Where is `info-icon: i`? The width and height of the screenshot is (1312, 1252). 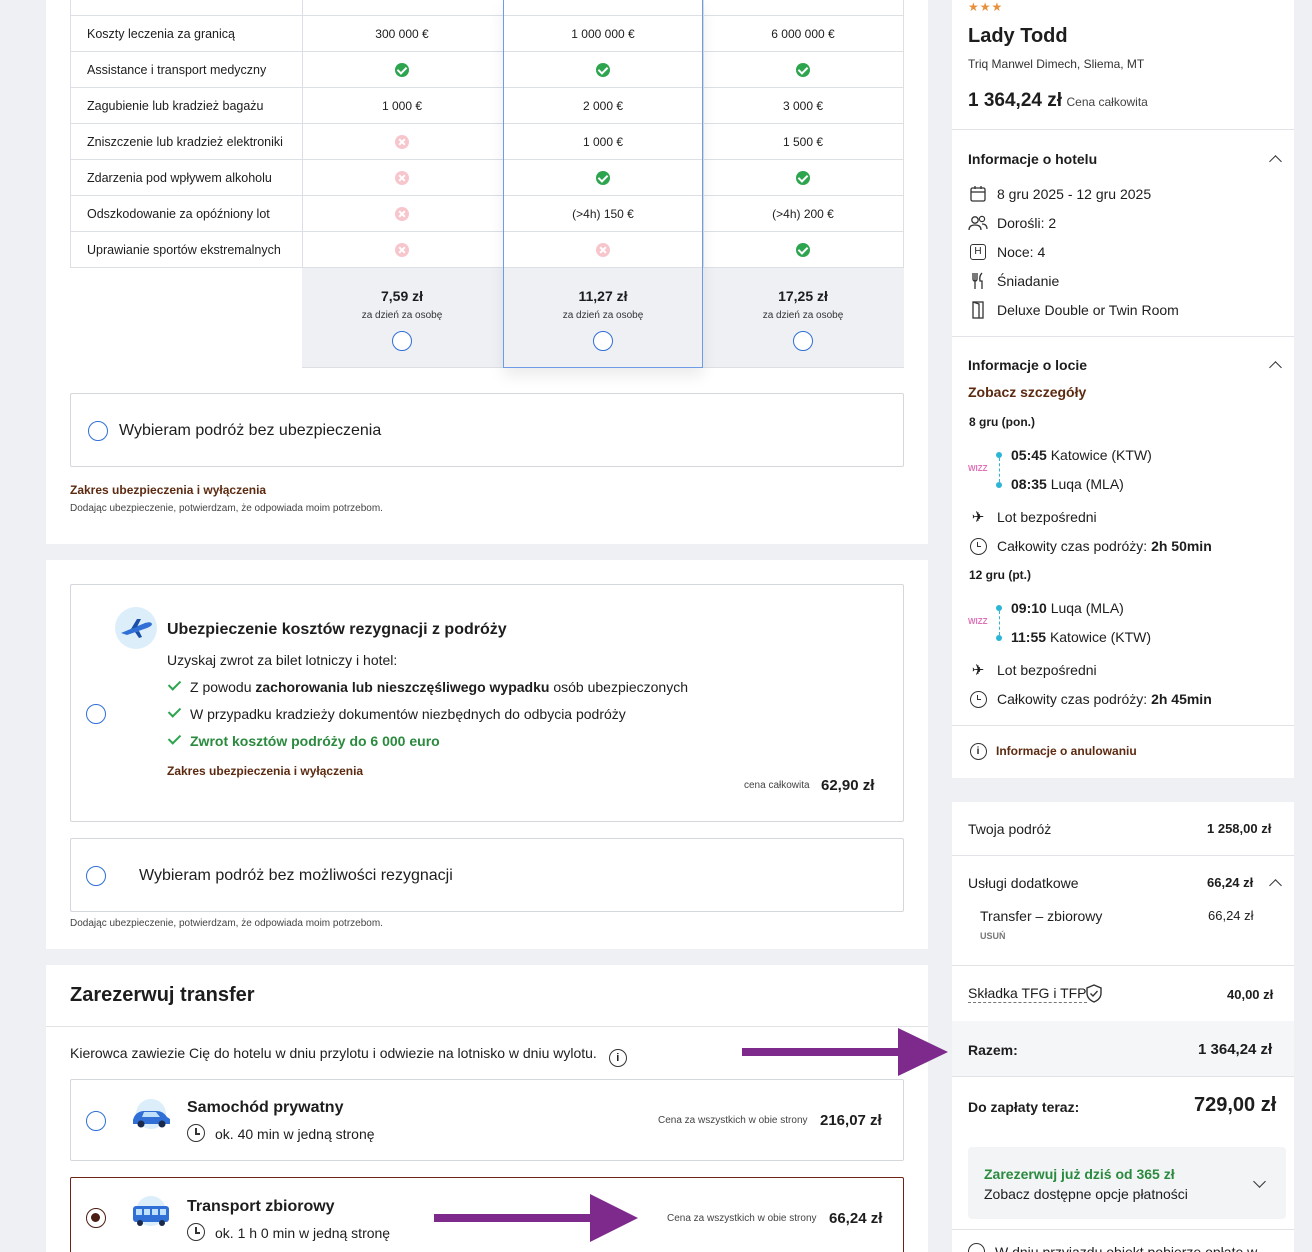 info-icon: i is located at coordinates (617, 1058).